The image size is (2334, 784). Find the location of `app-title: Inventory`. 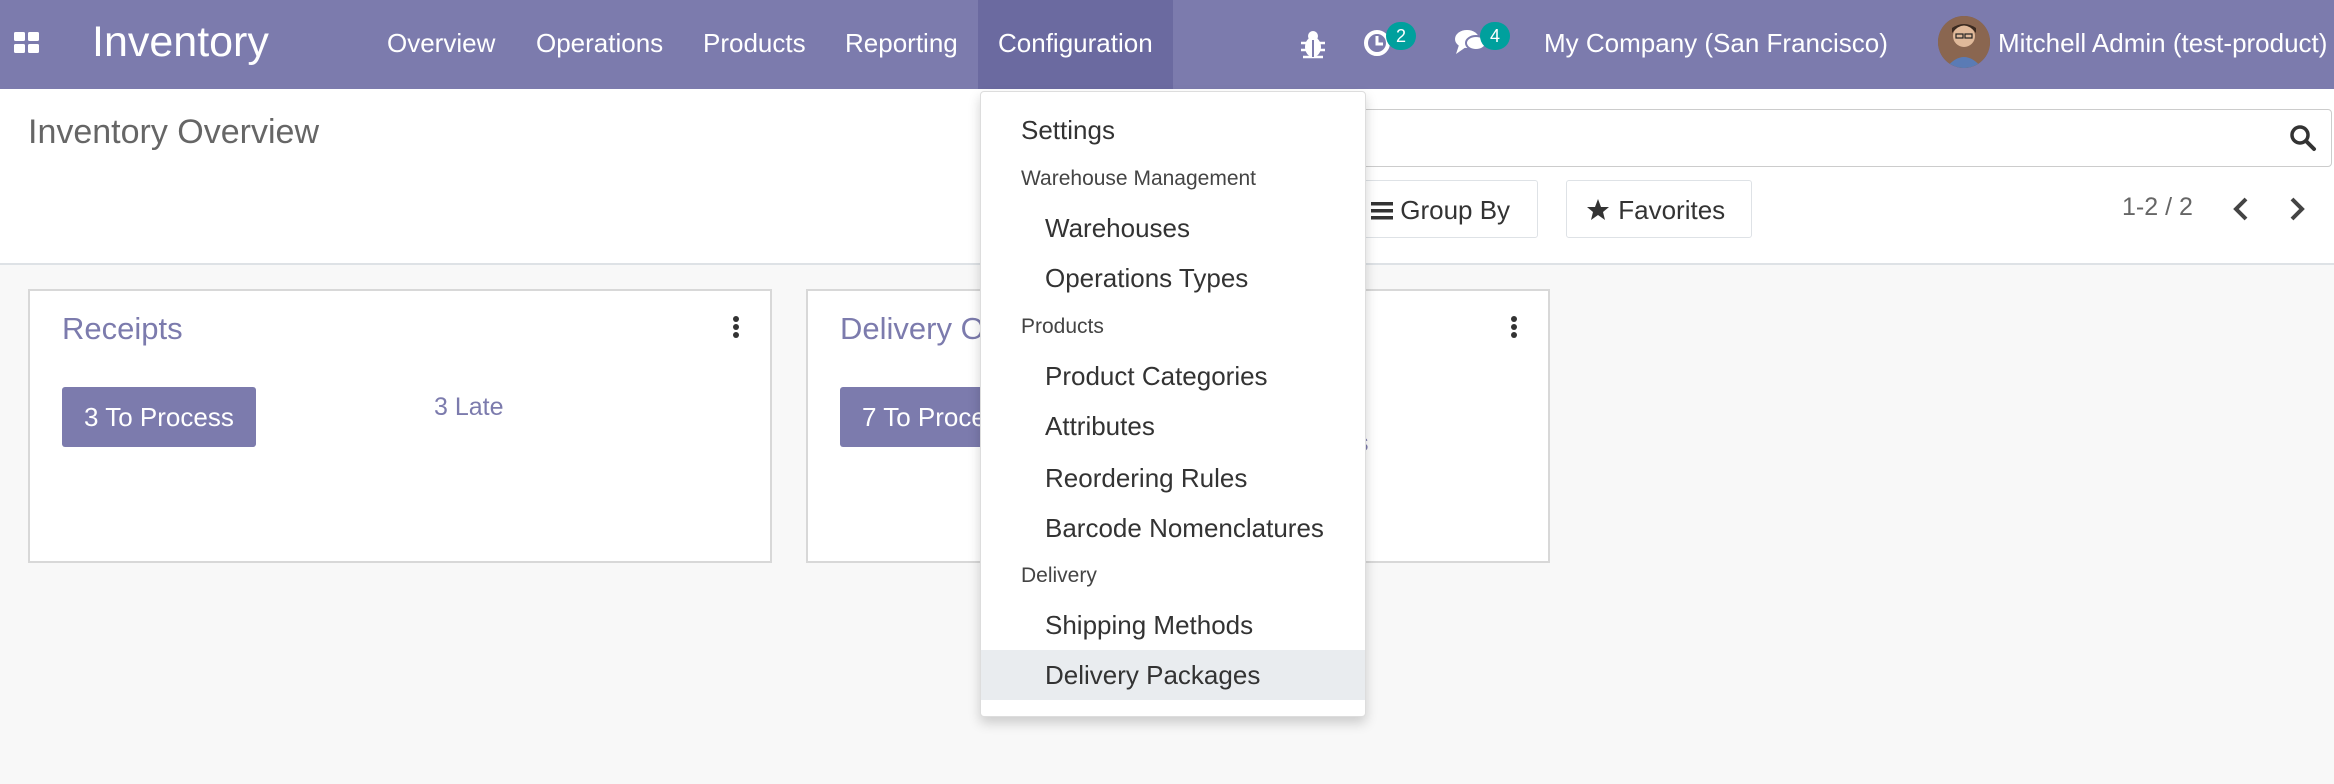

app-title: Inventory is located at coordinates (180, 42).